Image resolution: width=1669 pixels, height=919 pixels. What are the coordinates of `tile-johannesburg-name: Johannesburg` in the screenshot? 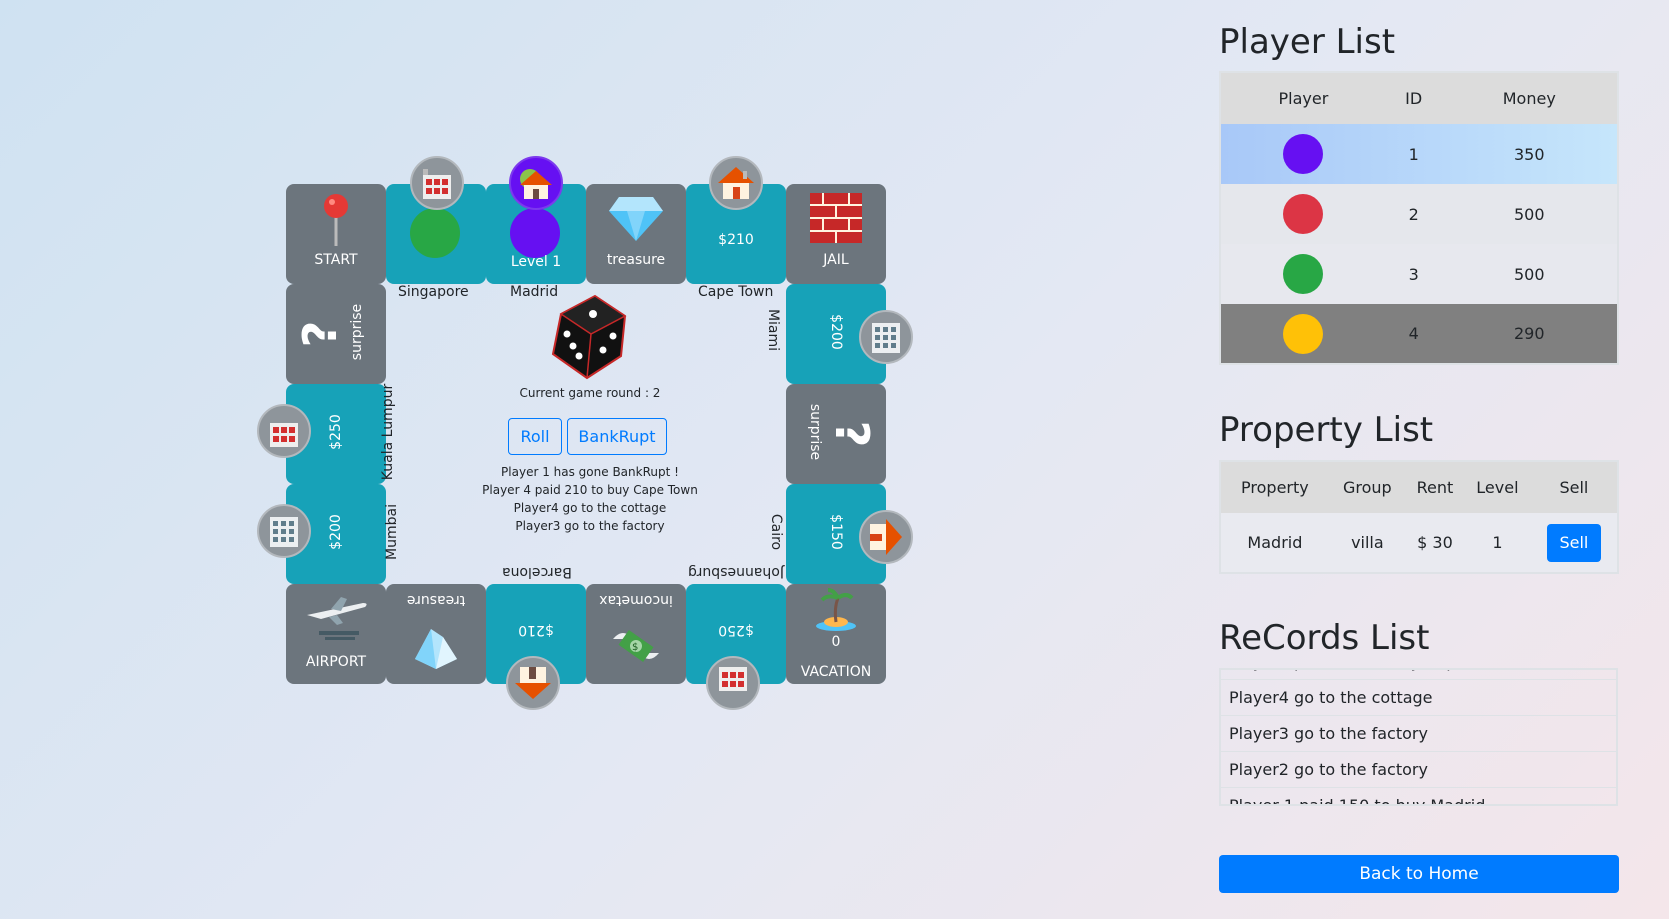 It's located at (736, 572).